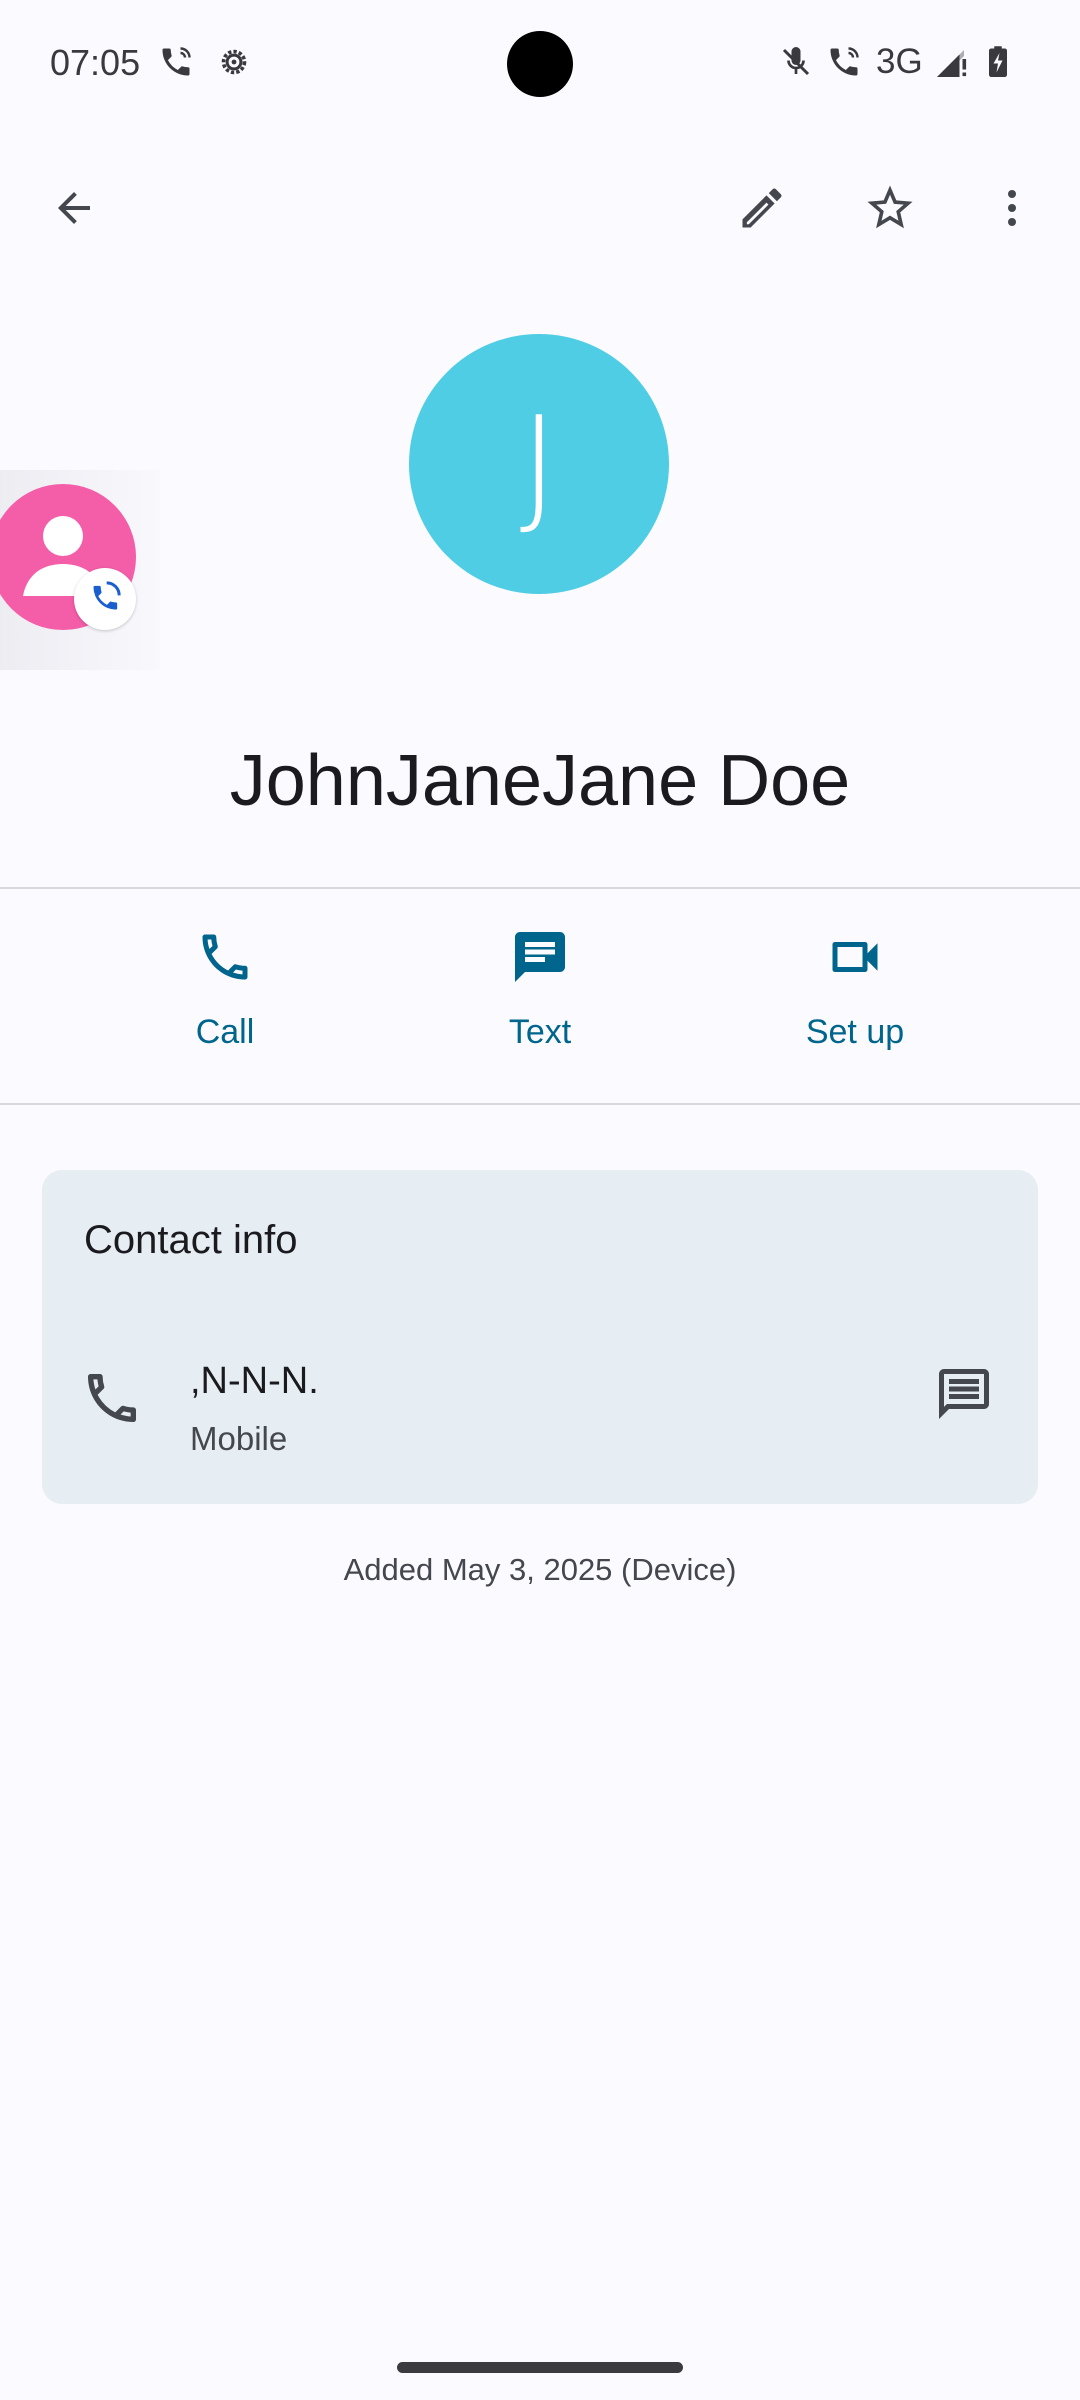 This screenshot has width=1080, height=2400. What do you see at coordinates (225, 1032) in the screenshot?
I see `call-label: Call` at bounding box center [225, 1032].